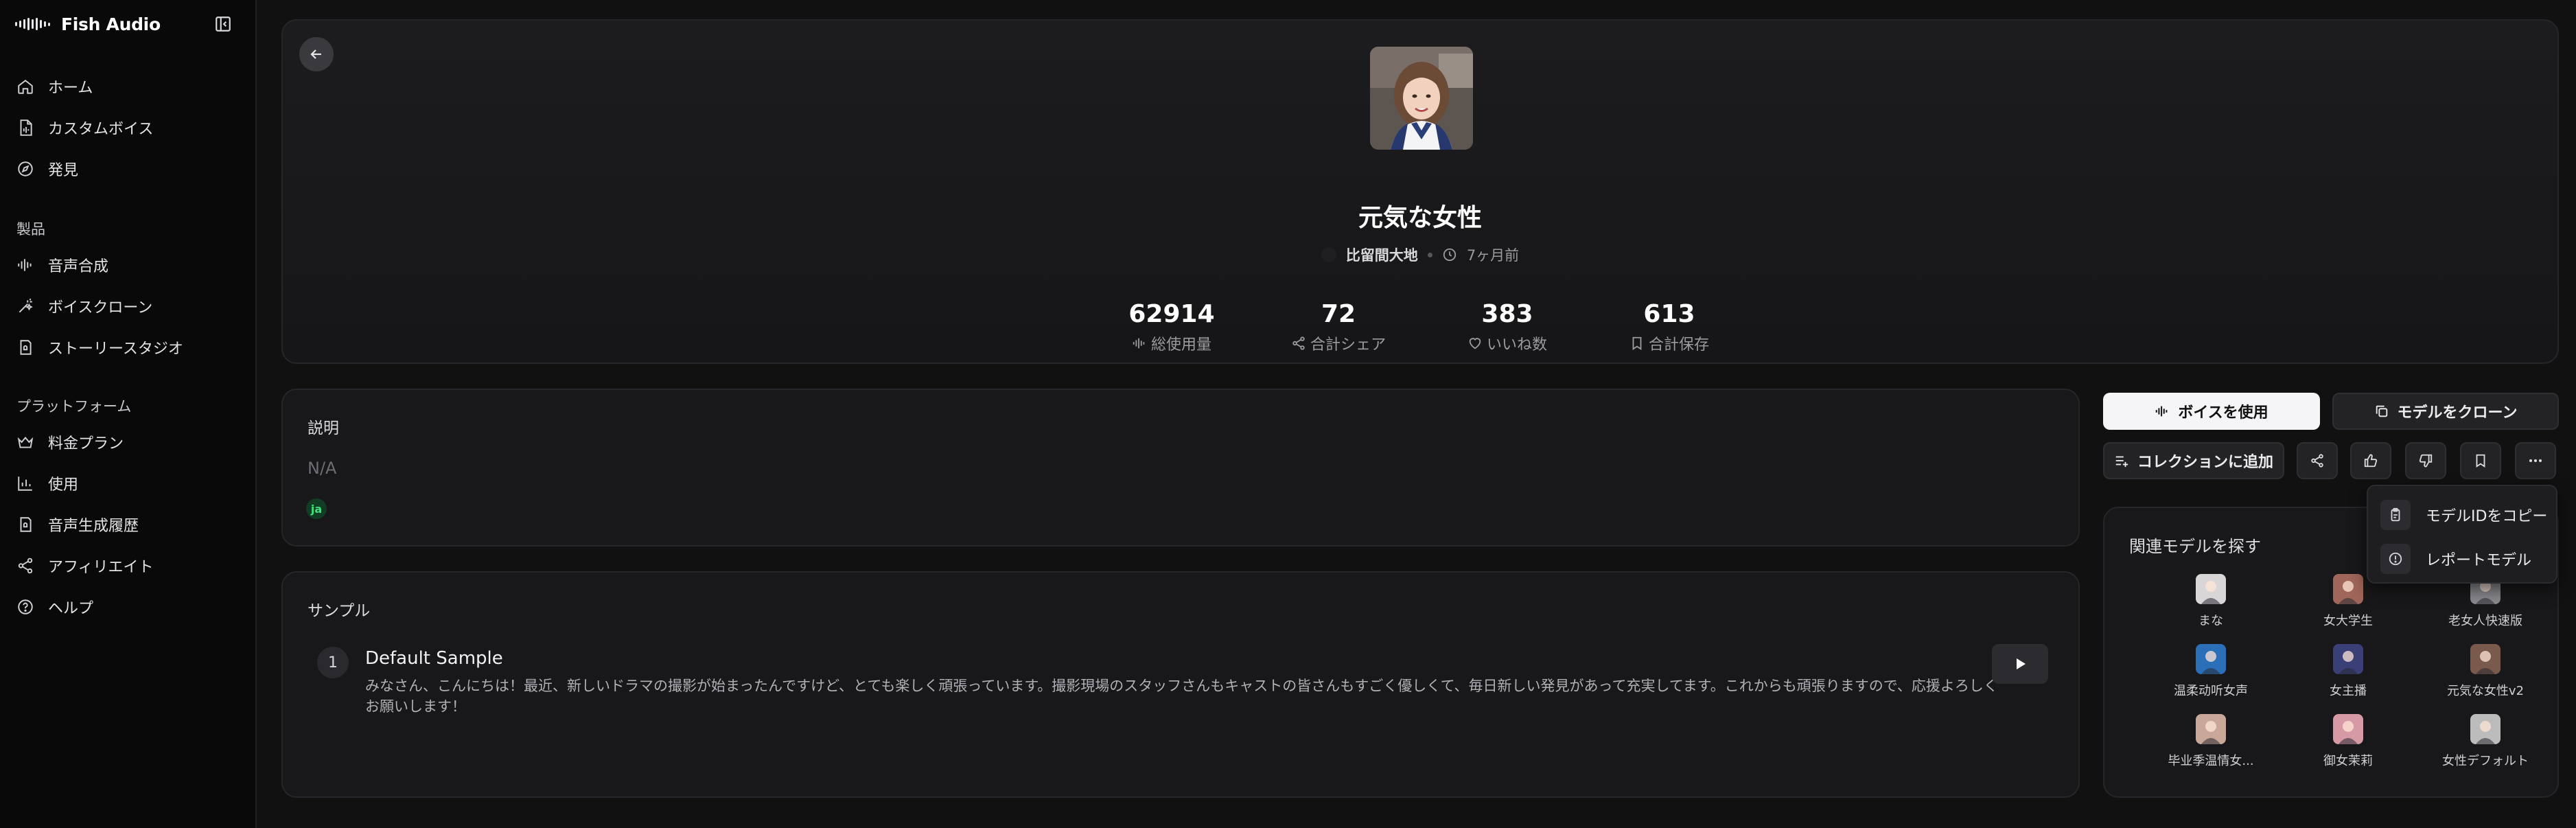  Describe the element at coordinates (2381, 411) in the screenshot. I see `copy-icon` at that location.